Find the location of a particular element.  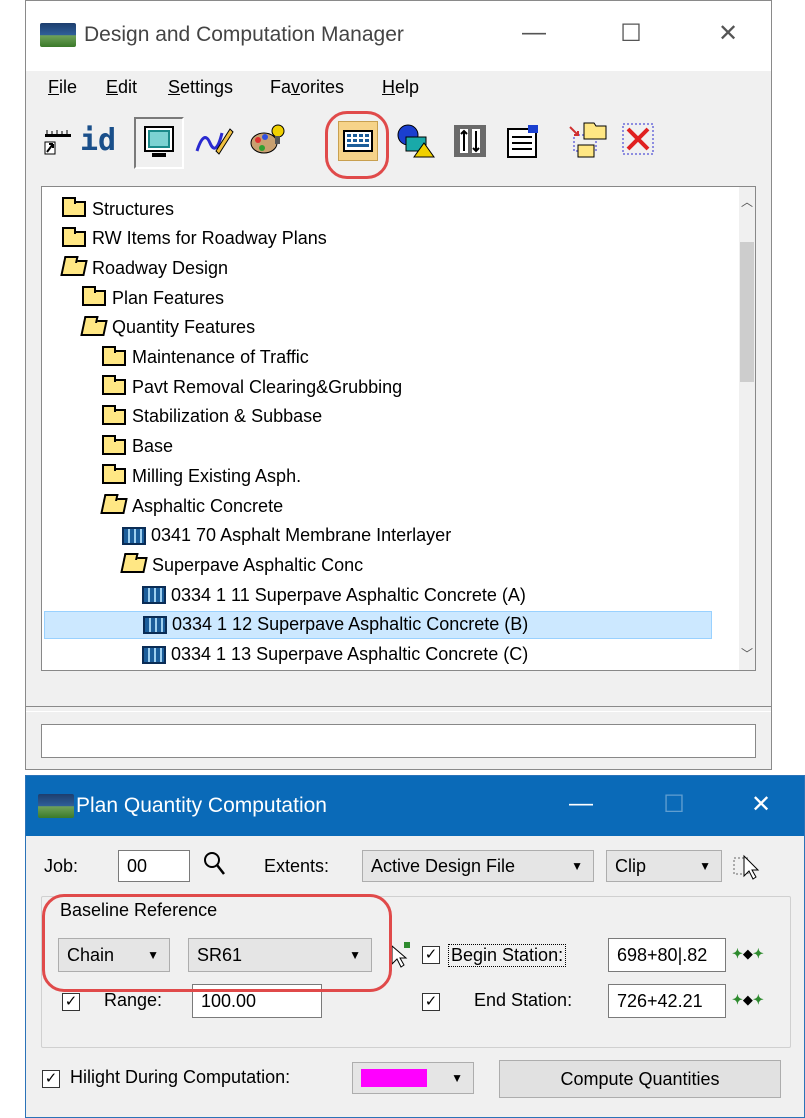

id-icon: id is located at coordinates (98, 140).